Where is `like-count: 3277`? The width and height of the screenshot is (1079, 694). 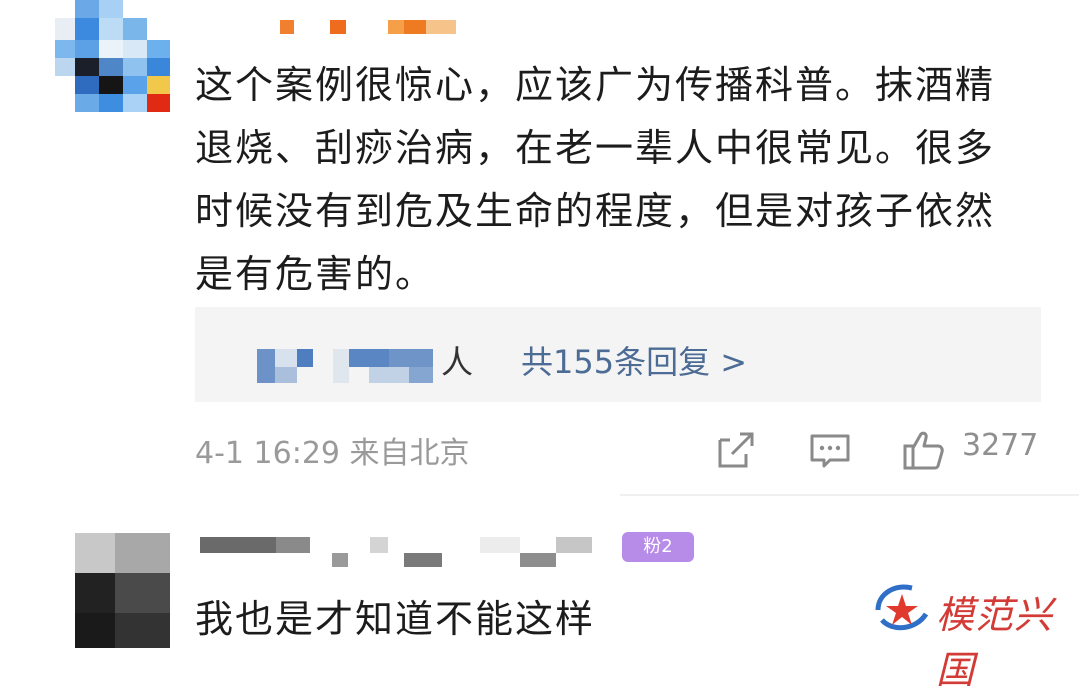 like-count: 3277 is located at coordinates (1000, 445).